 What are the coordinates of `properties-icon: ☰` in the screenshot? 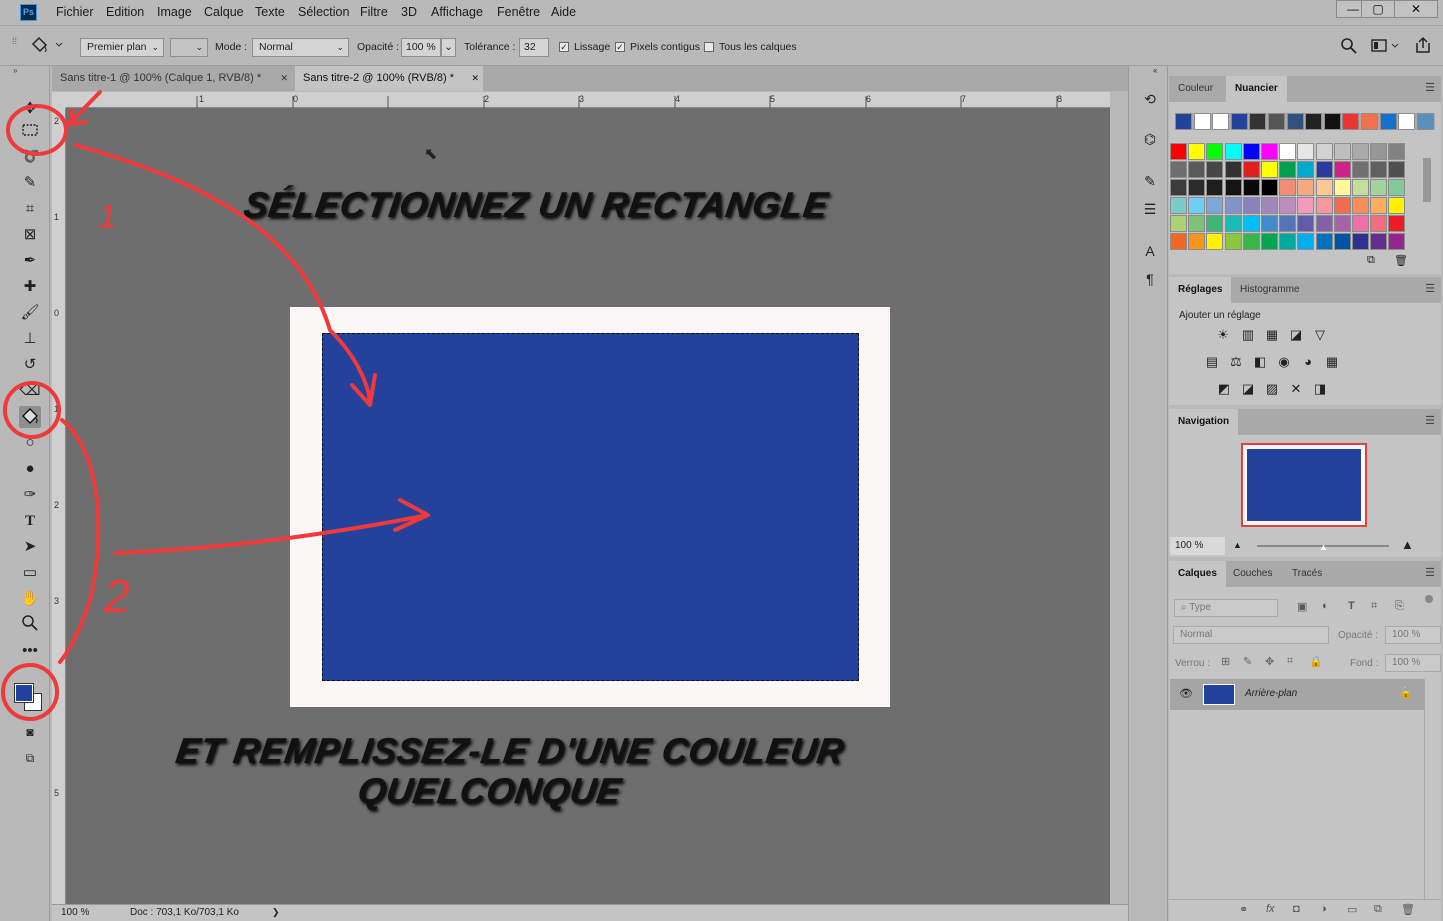 It's located at (1150, 209).